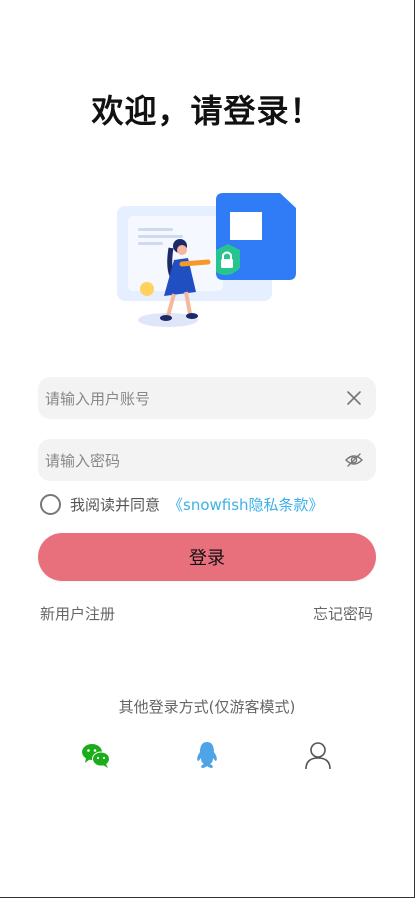  I want to click on forgot-password-link: 忘记密码, so click(343, 613).